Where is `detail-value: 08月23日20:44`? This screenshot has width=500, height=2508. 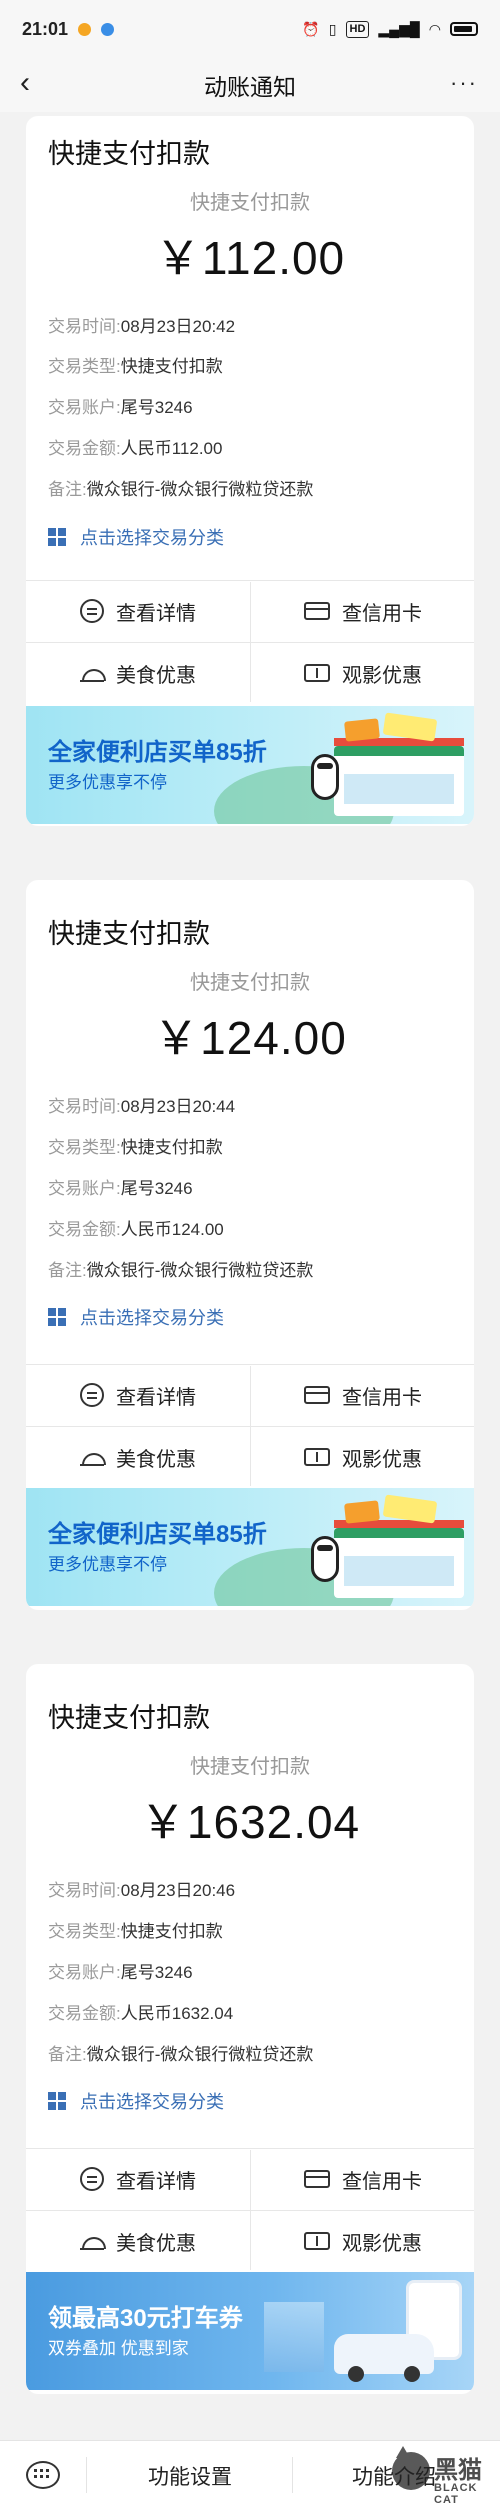
detail-value: 08月23日20:44 is located at coordinates (178, 1106).